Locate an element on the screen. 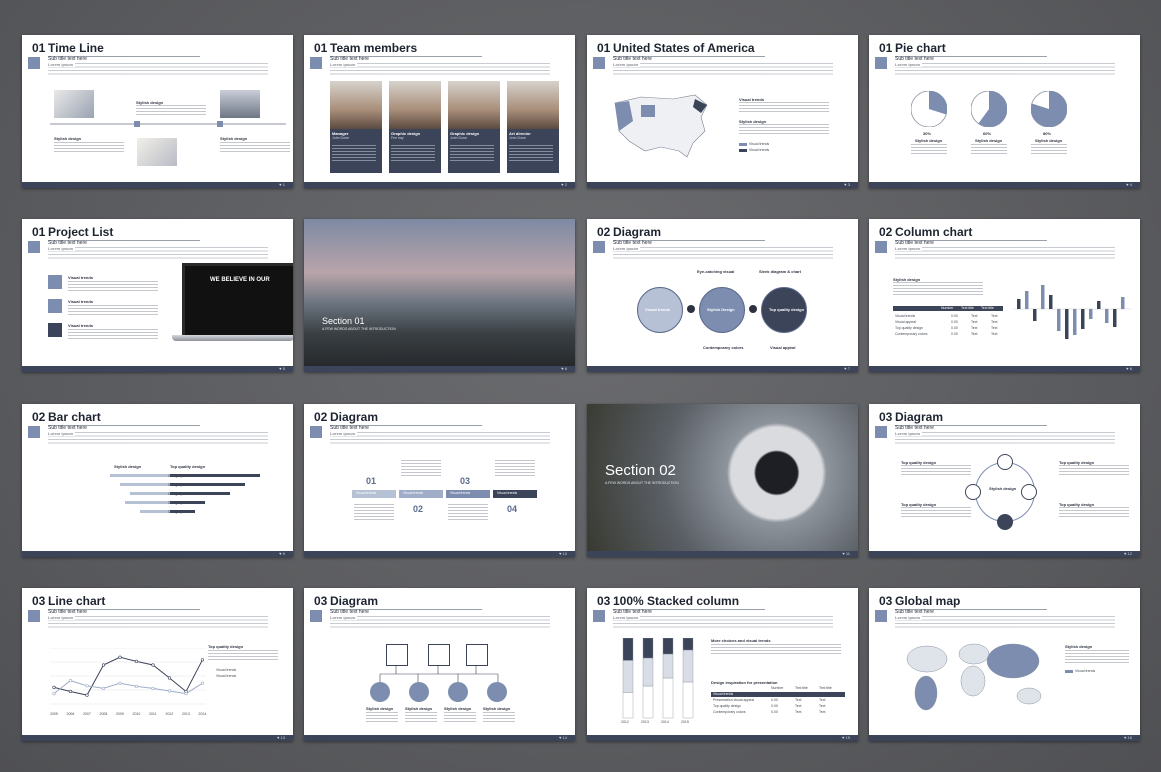 The width and height of the screenshot is (1161, 772). tree-icon is located at coordinates (419, 692).